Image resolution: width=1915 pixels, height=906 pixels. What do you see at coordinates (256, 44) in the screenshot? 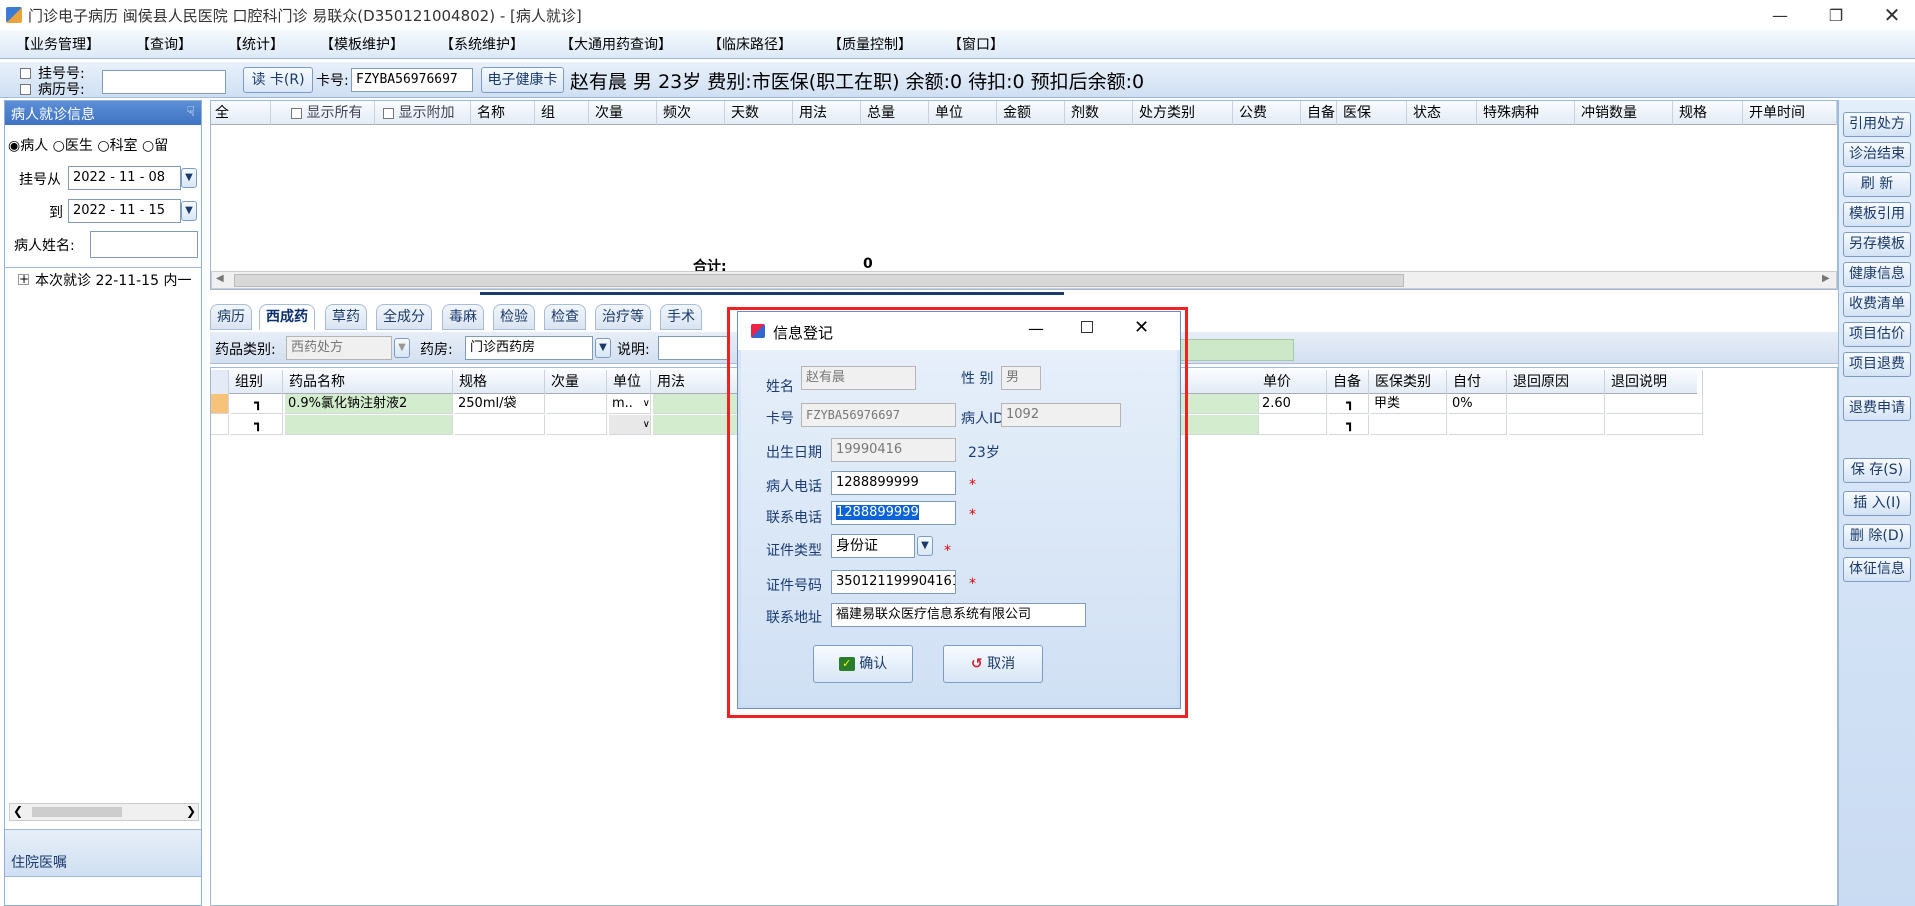
I see `menu-statistics: 【统计】` at bounding box center [256, 44].